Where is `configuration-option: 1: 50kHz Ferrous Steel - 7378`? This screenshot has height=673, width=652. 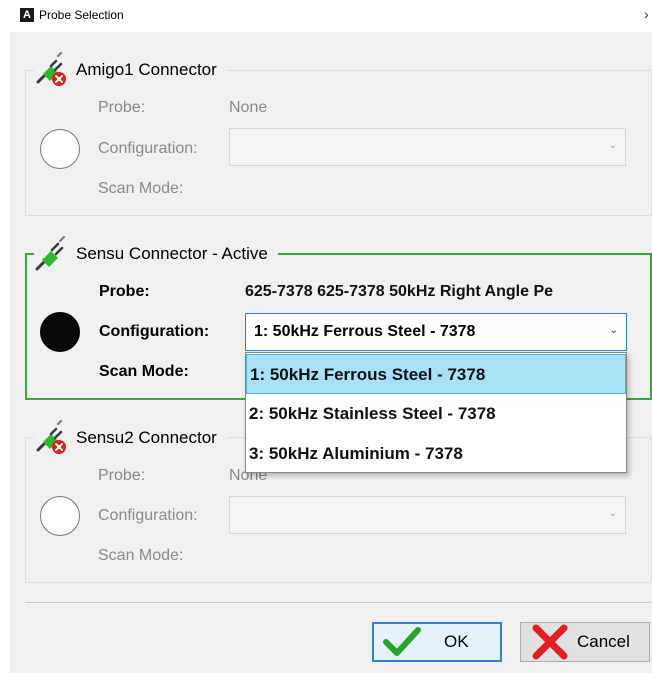 configuration-option: 1: 50kHz Ferrous Steel - 7378 is located at coordinates (436, 374).